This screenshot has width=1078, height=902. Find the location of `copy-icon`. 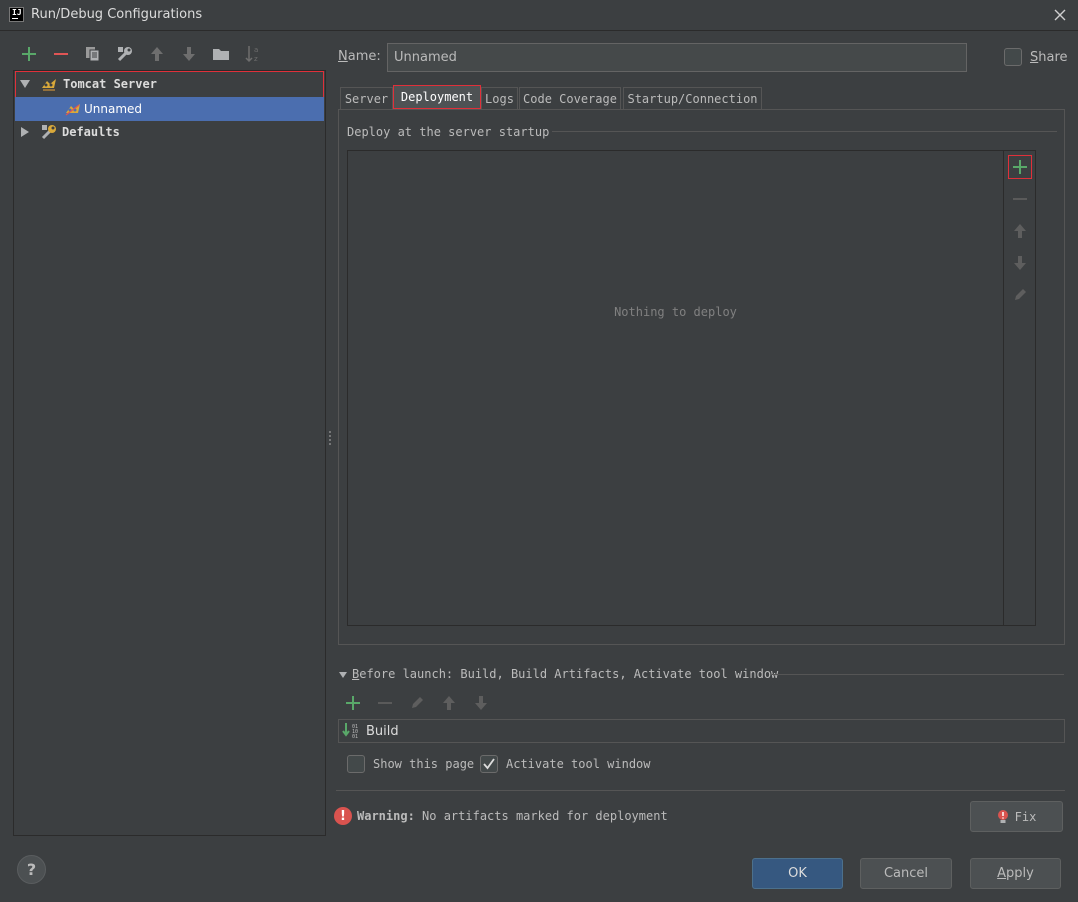

copy-icon is located at coordinates (93, 54).